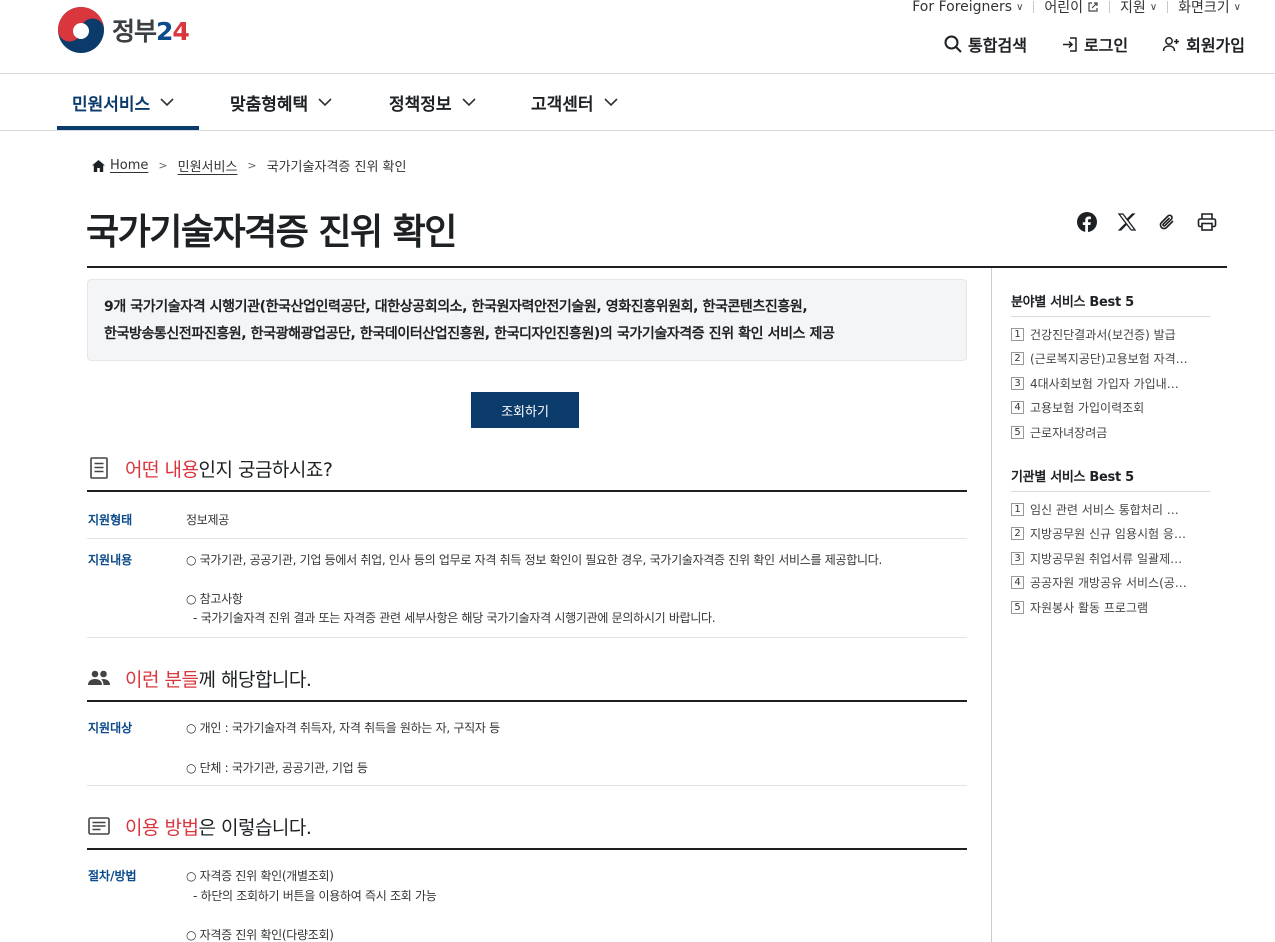  What do you see at coordinates (657, 267) in the screenshot?
I see `title-divider` at bounding box center [657, 267].